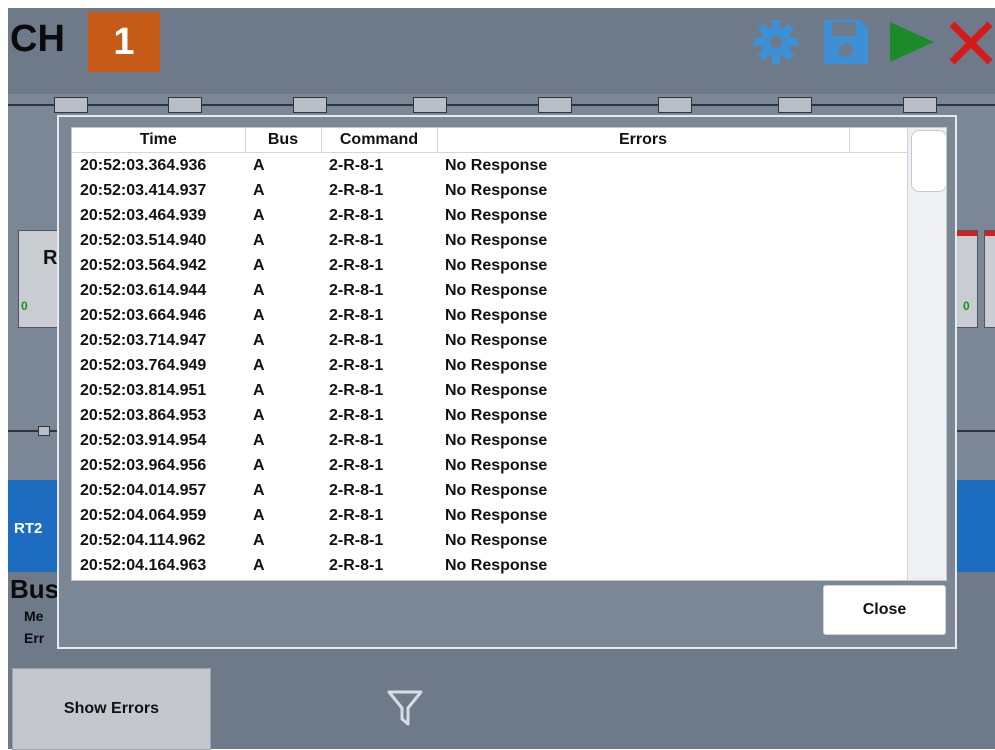  Describe the element at coordinates (143, 515) in the screenshot. I see `cell-time: 20:52:04.064.959` at that location.